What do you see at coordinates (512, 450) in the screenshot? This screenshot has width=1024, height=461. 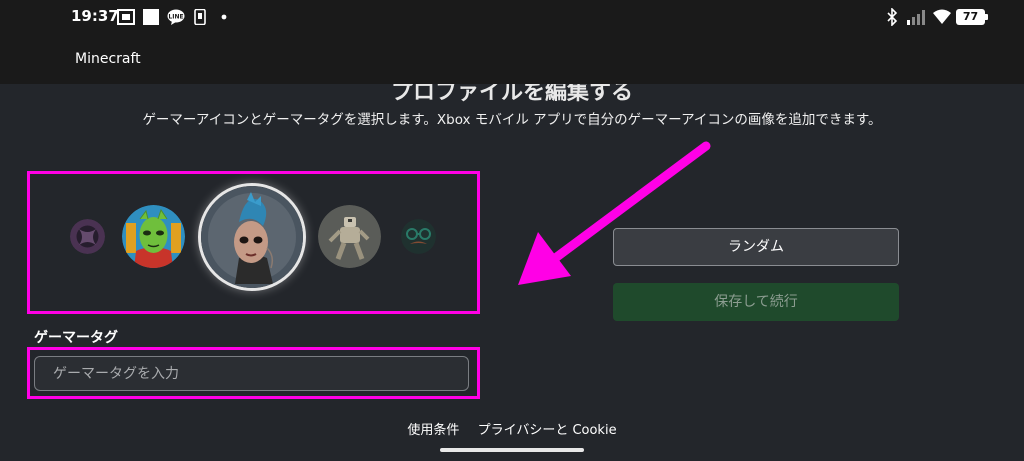 I see `home-indicator` at bounding box center [512, 450].